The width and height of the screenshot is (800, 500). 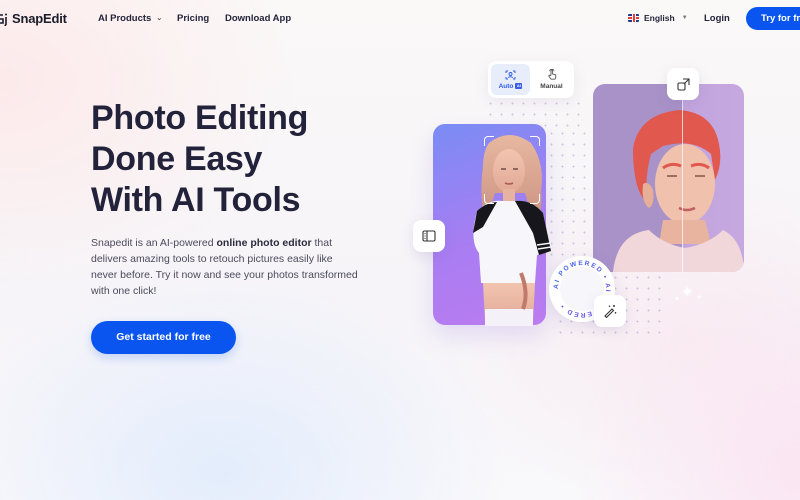 What do you see at coordinates (510, 79) in the screenshot?
I see `mode-auto-button: Auto AI` at bounding box center [510, 79].